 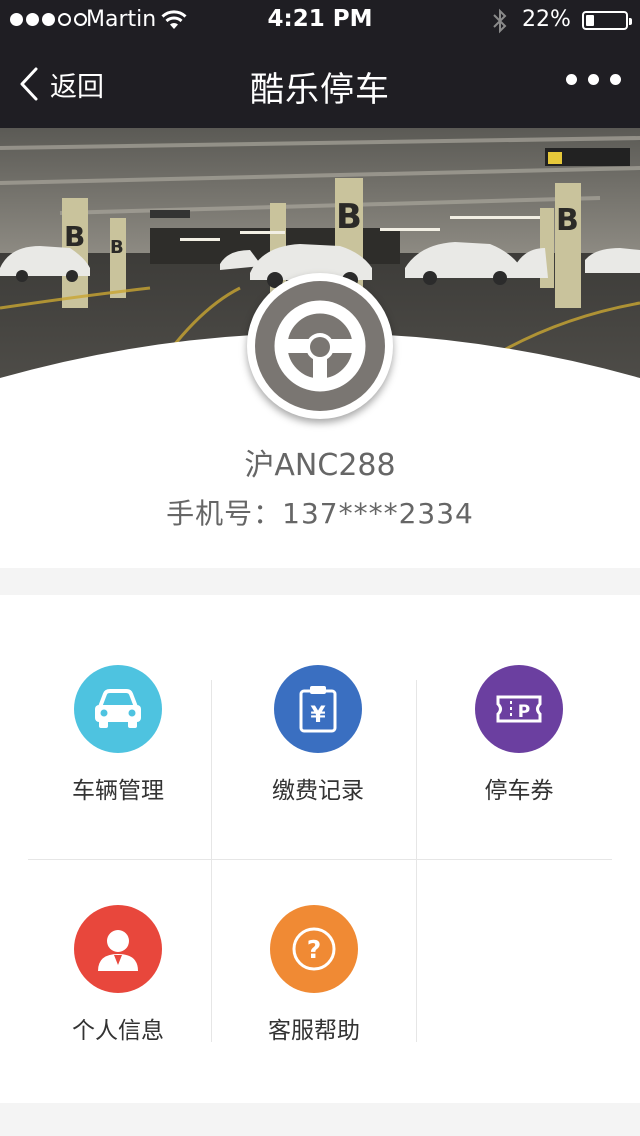 I want to click on parking-ticket-icon: P, so click(x=519, y=709).